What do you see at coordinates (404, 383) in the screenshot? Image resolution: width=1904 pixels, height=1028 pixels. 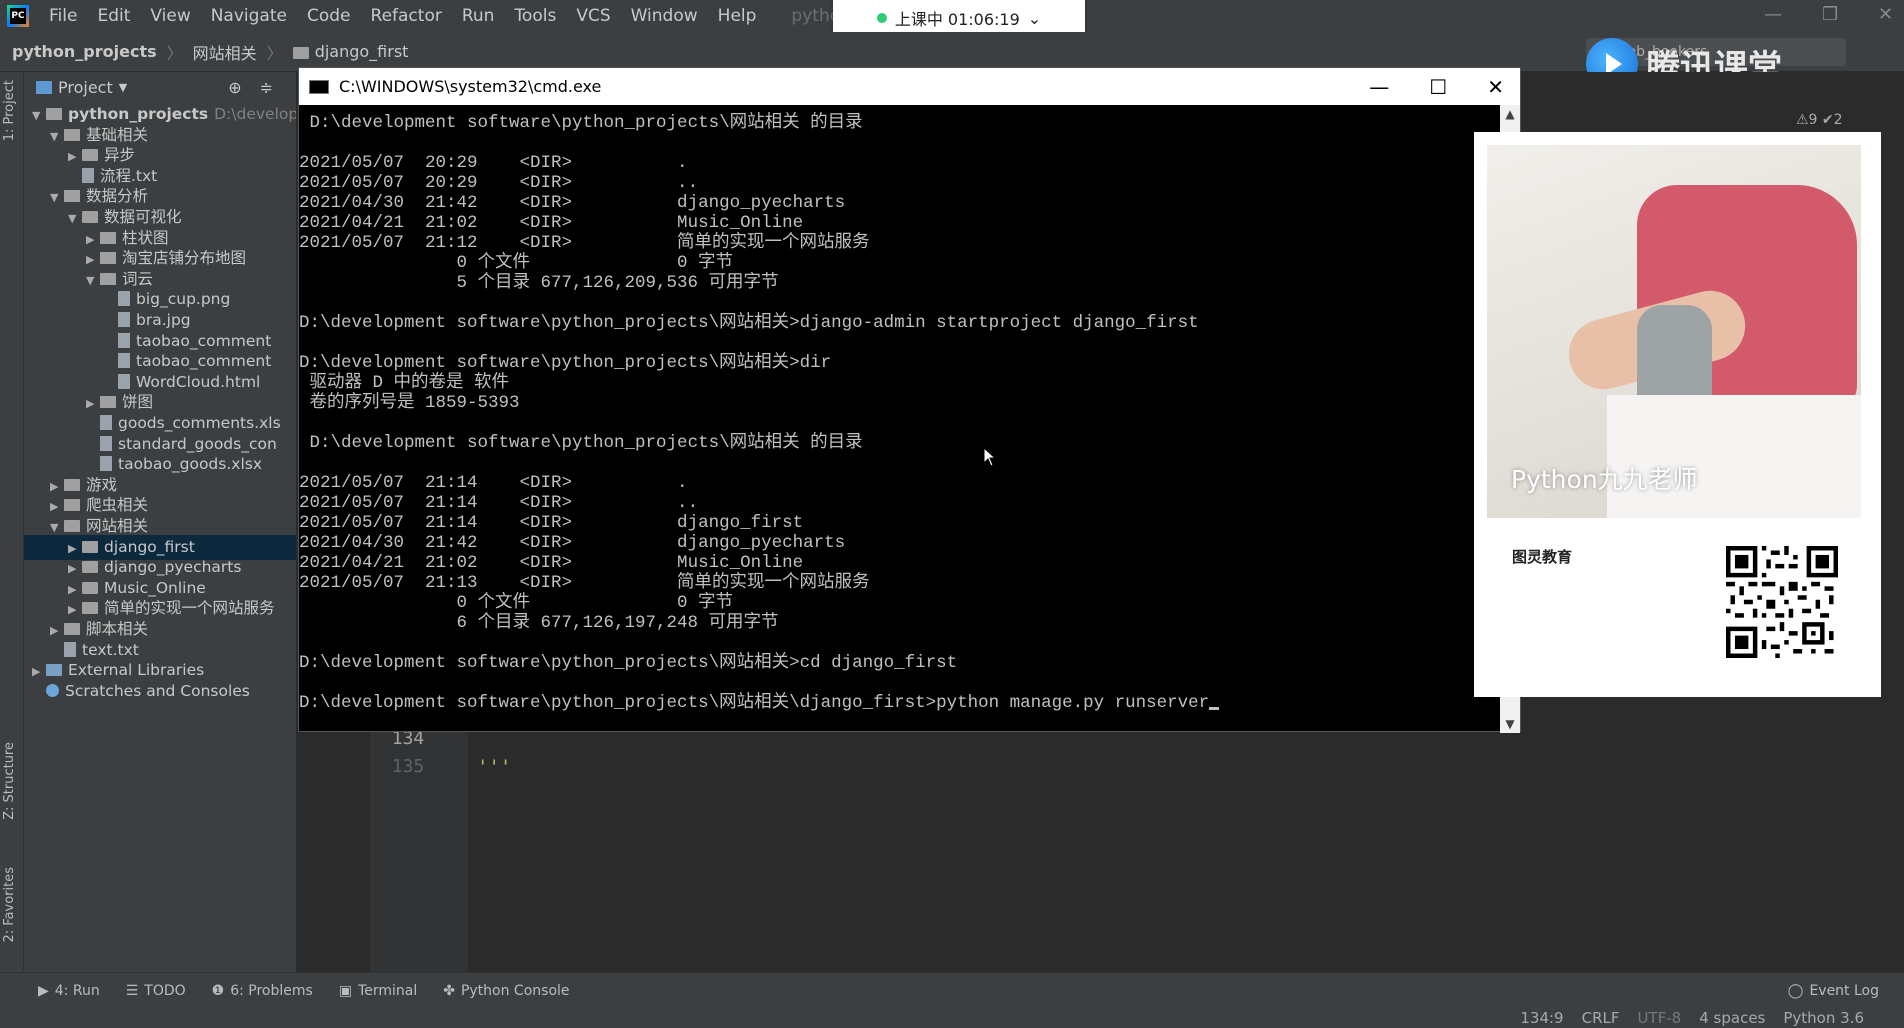 I see `cmd-line-text: 驱动器 D 中的卷是 软件` at bounding box center [404, 383].